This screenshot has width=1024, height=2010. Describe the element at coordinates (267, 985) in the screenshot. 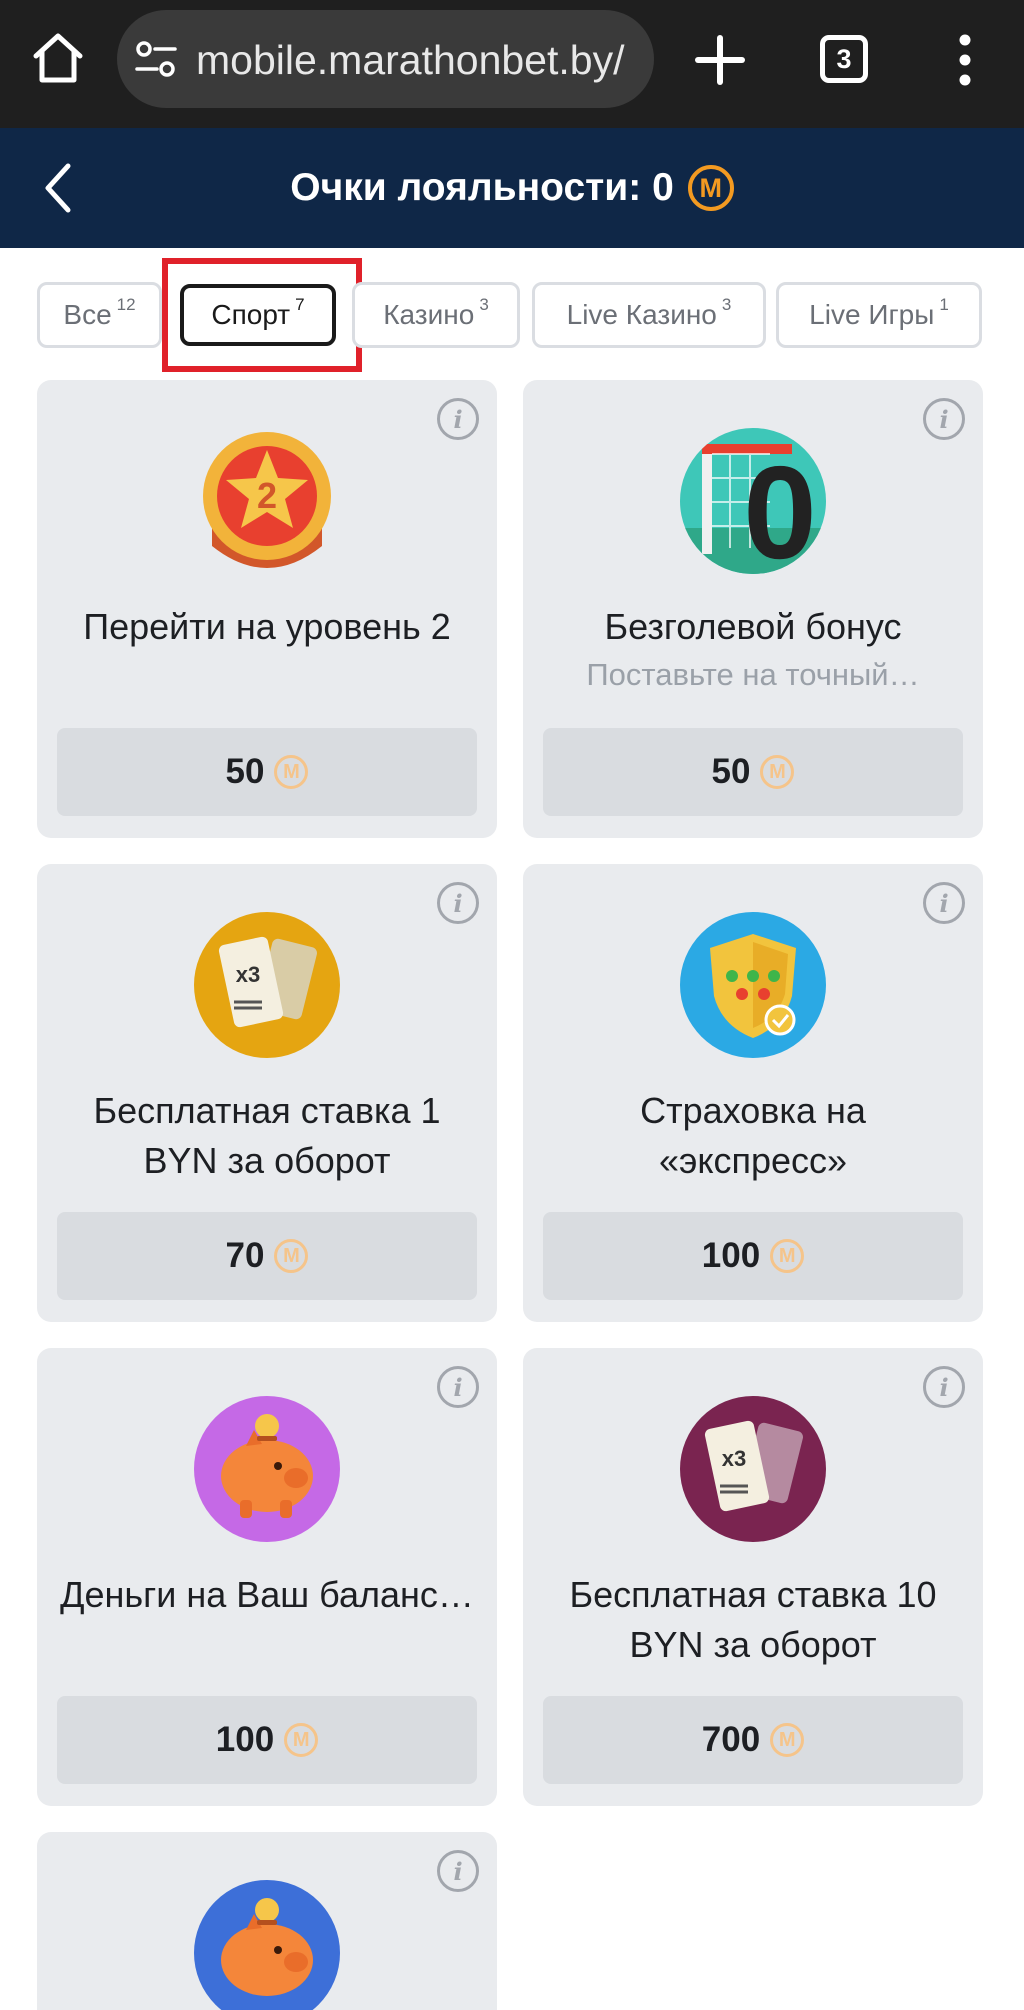

I see `free-bet-ticket-gold-icon: x3` at that location.